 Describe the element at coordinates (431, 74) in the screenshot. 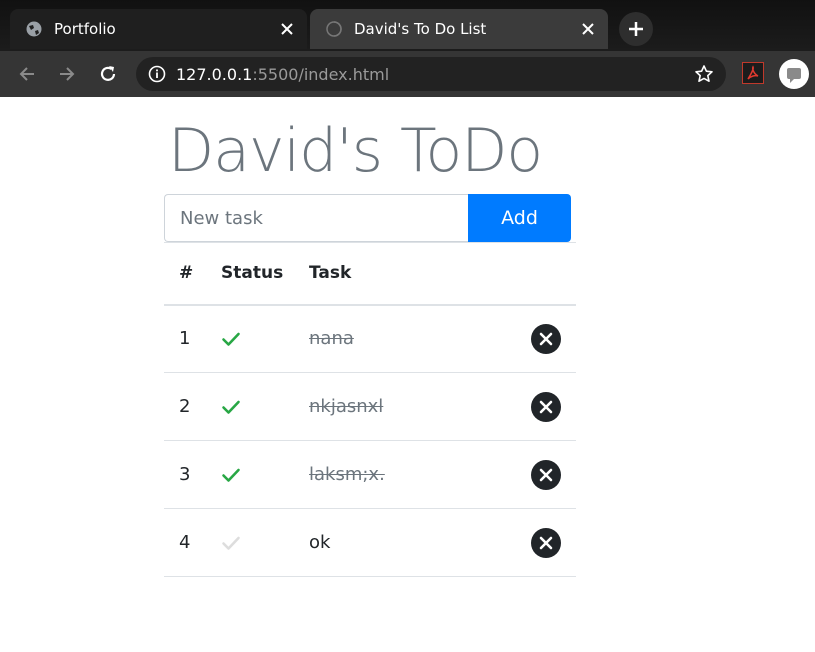

I see `address-bar: 127.0.0.1:5500/index.html` at that location.